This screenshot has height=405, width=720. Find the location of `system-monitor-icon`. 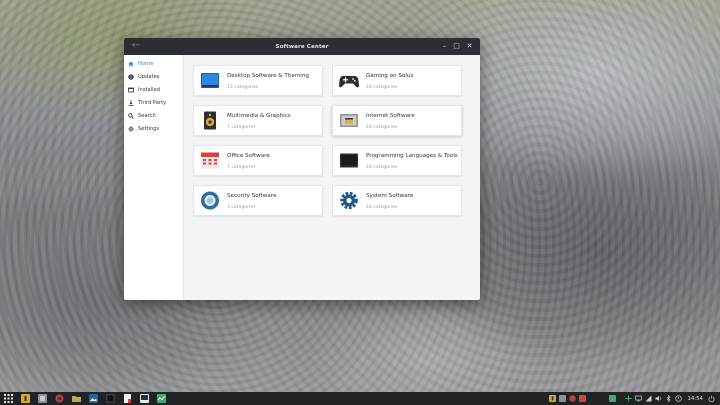

system-monitor-icon is located at coordinates (161, 398).